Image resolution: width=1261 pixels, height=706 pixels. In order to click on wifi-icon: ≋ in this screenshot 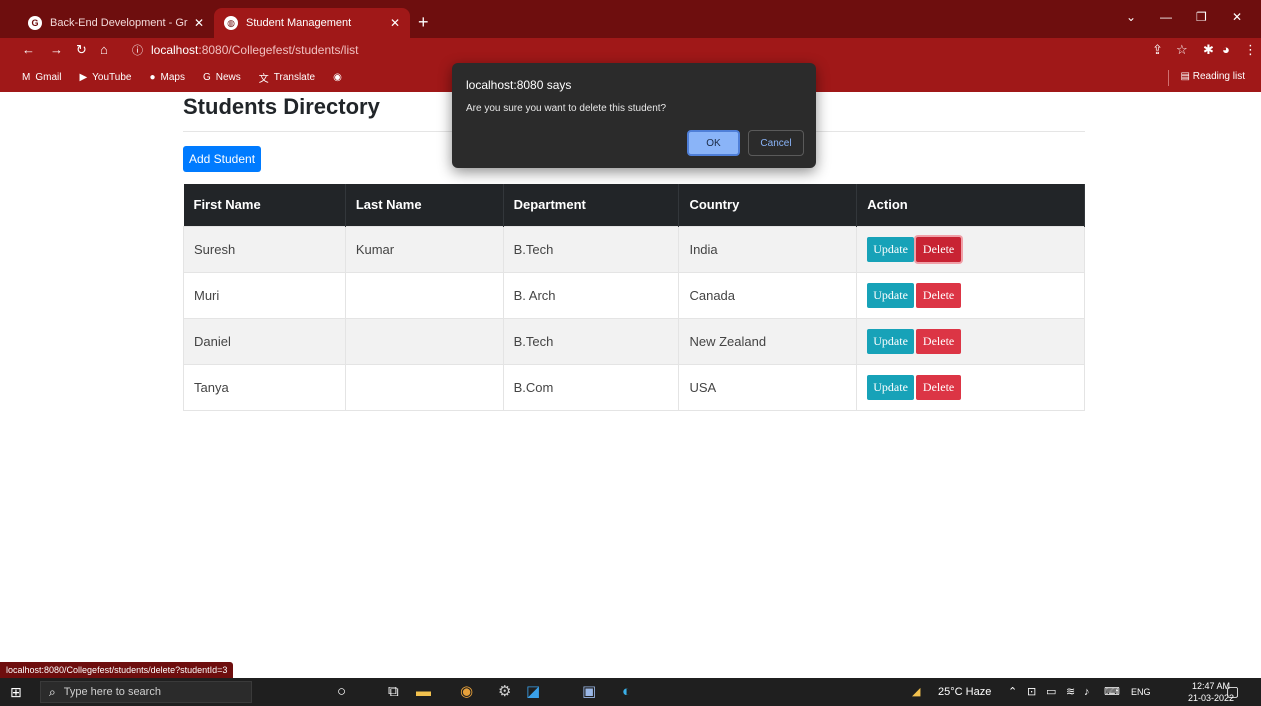, I will do `click(1070, 692)`.